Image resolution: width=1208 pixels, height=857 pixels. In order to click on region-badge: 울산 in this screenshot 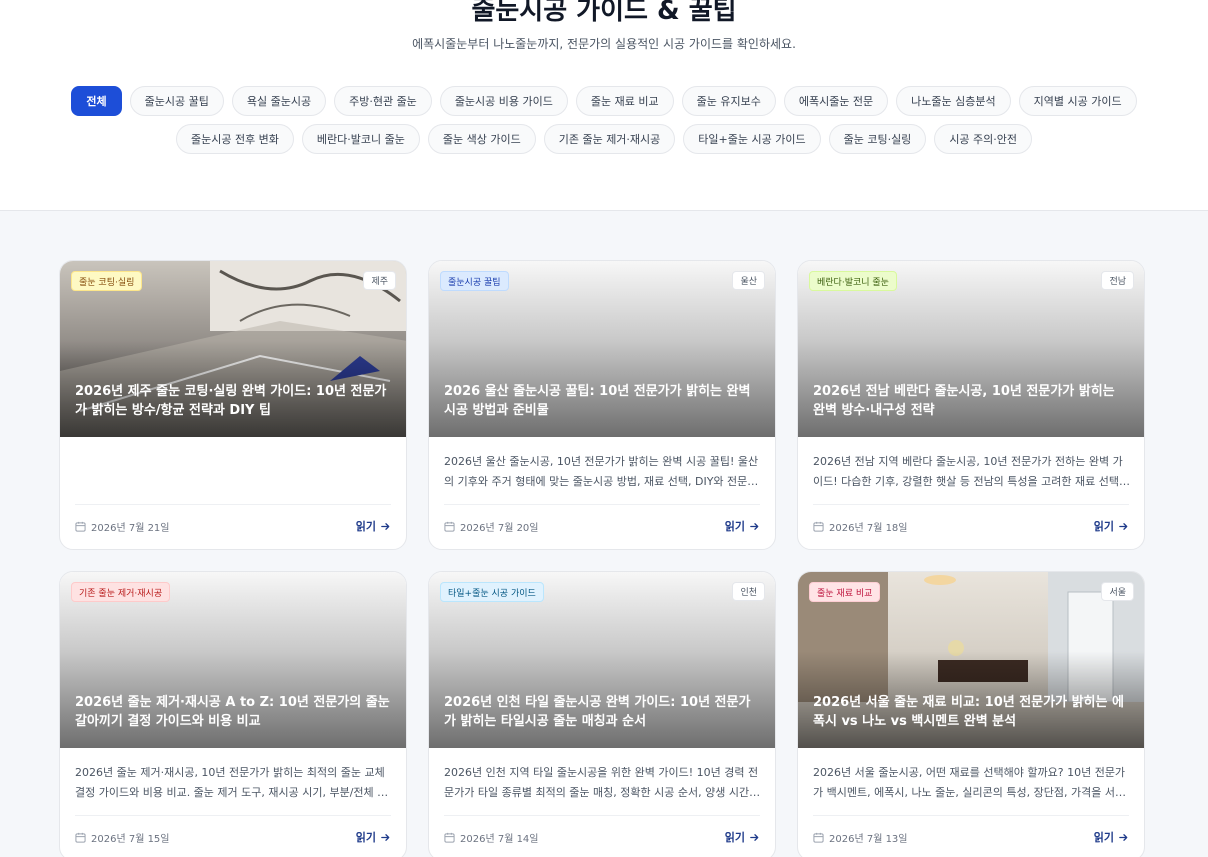, I will do `click(748, 280)`.